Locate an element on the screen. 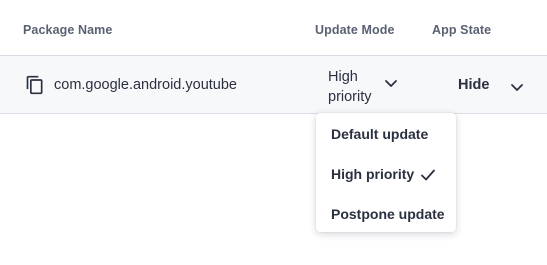 The image size is (547, 265). menu-item-high-priority: High priority is located at coordinates (386, 174).